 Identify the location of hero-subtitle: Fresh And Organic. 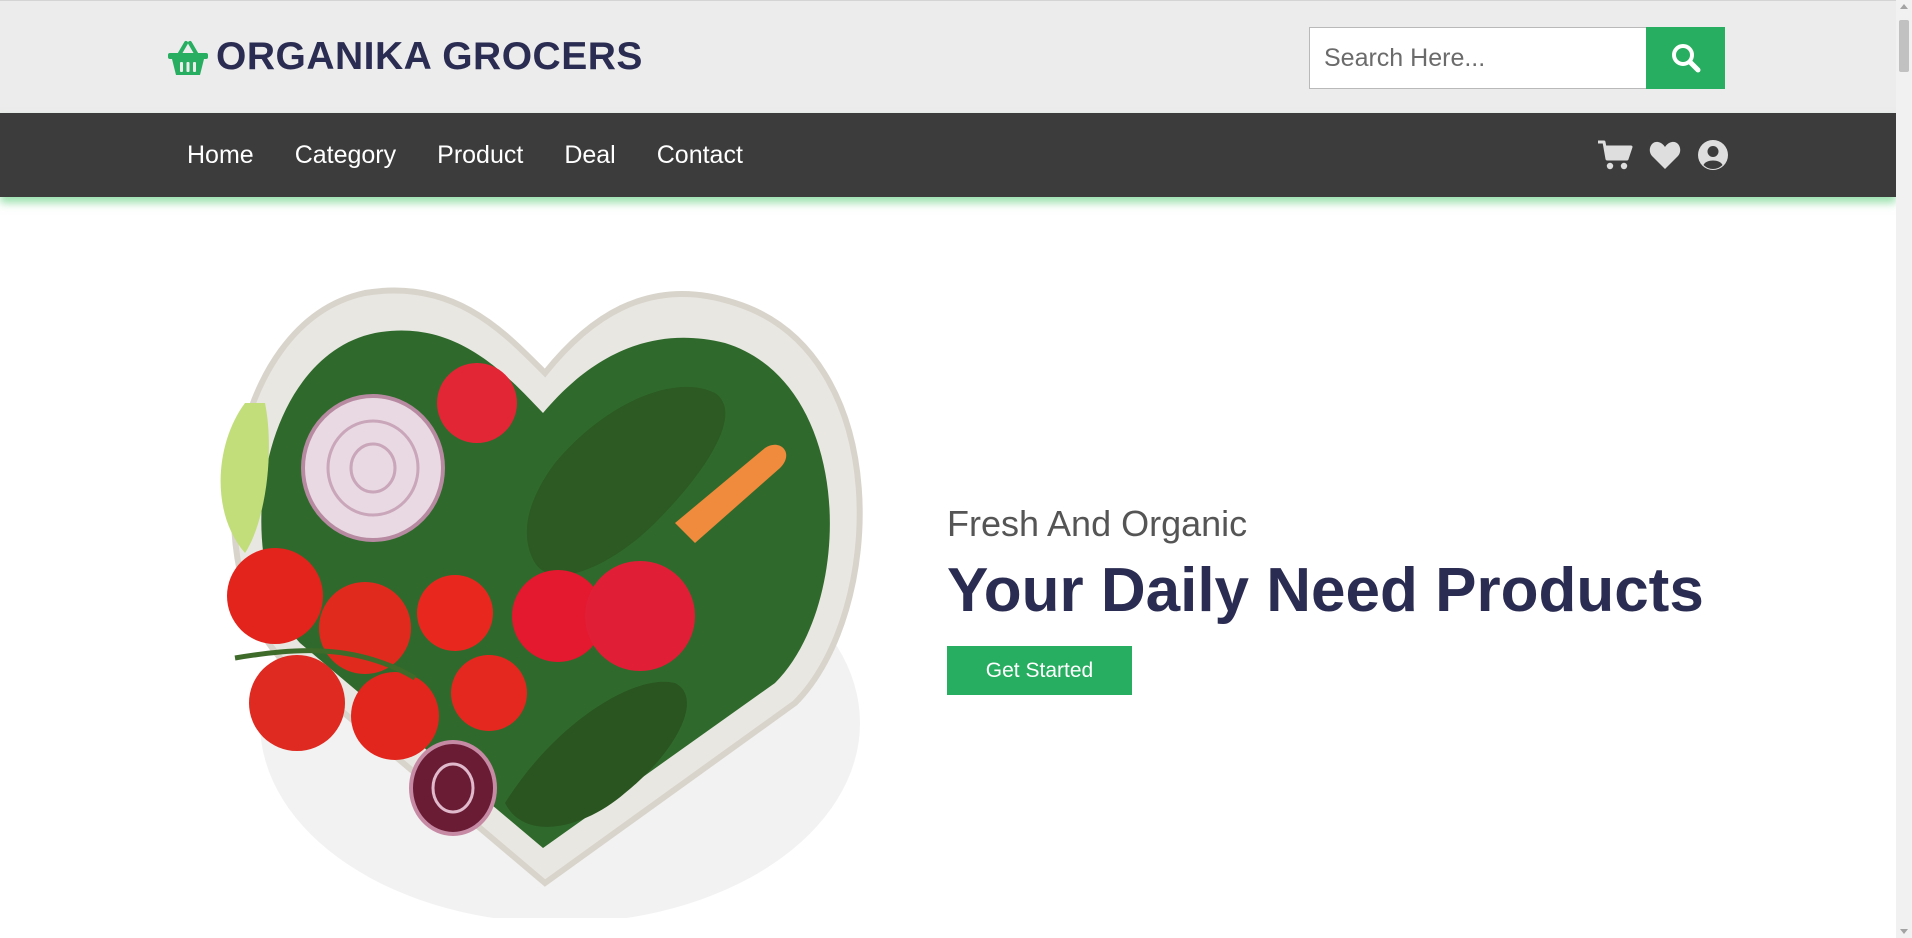
(1097, 523).